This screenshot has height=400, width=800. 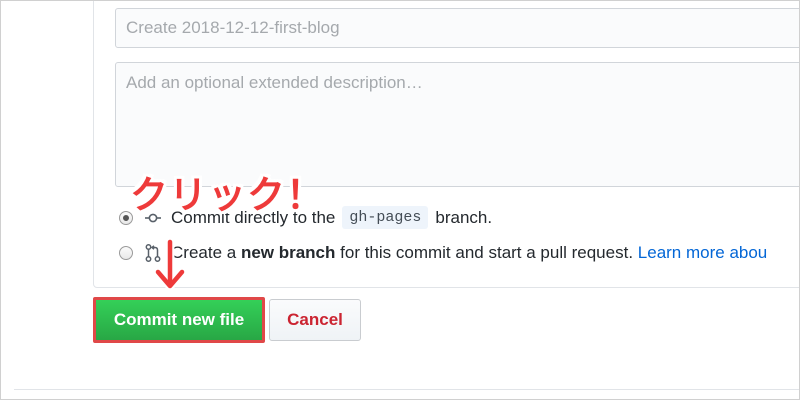 I want to click on new-branch-label-bold: new branch, so click(x=288, y=252).